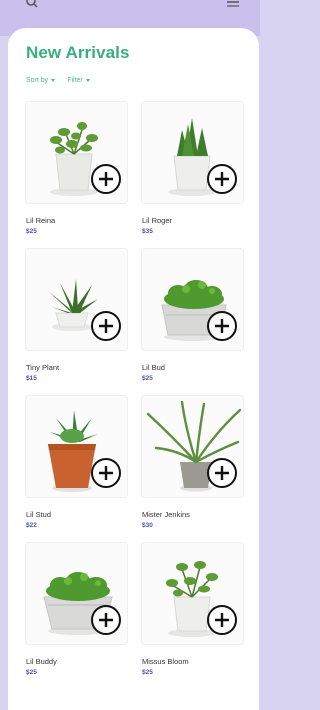  I want to click on product-price: $15, so click(31, 378).